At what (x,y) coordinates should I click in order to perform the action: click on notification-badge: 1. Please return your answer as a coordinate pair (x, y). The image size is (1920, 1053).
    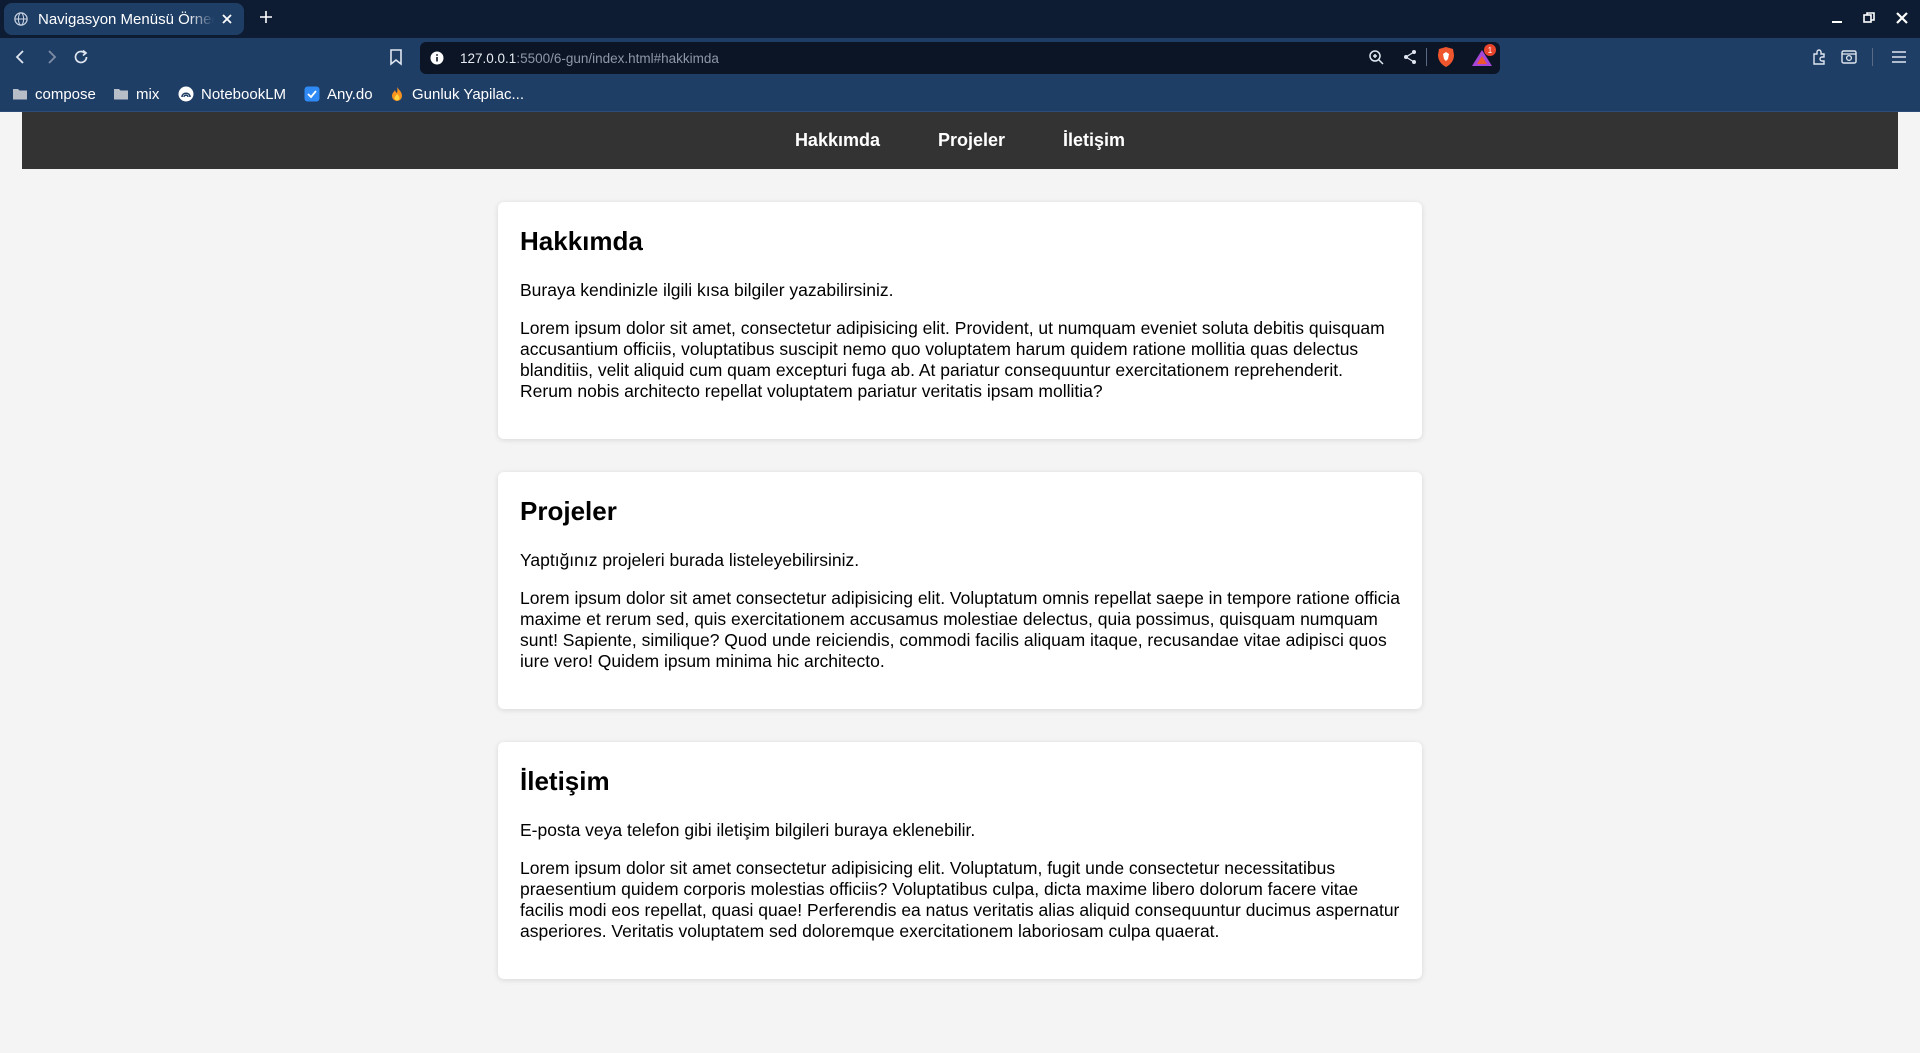
    Looking at the image, I should click on (1490, 50).